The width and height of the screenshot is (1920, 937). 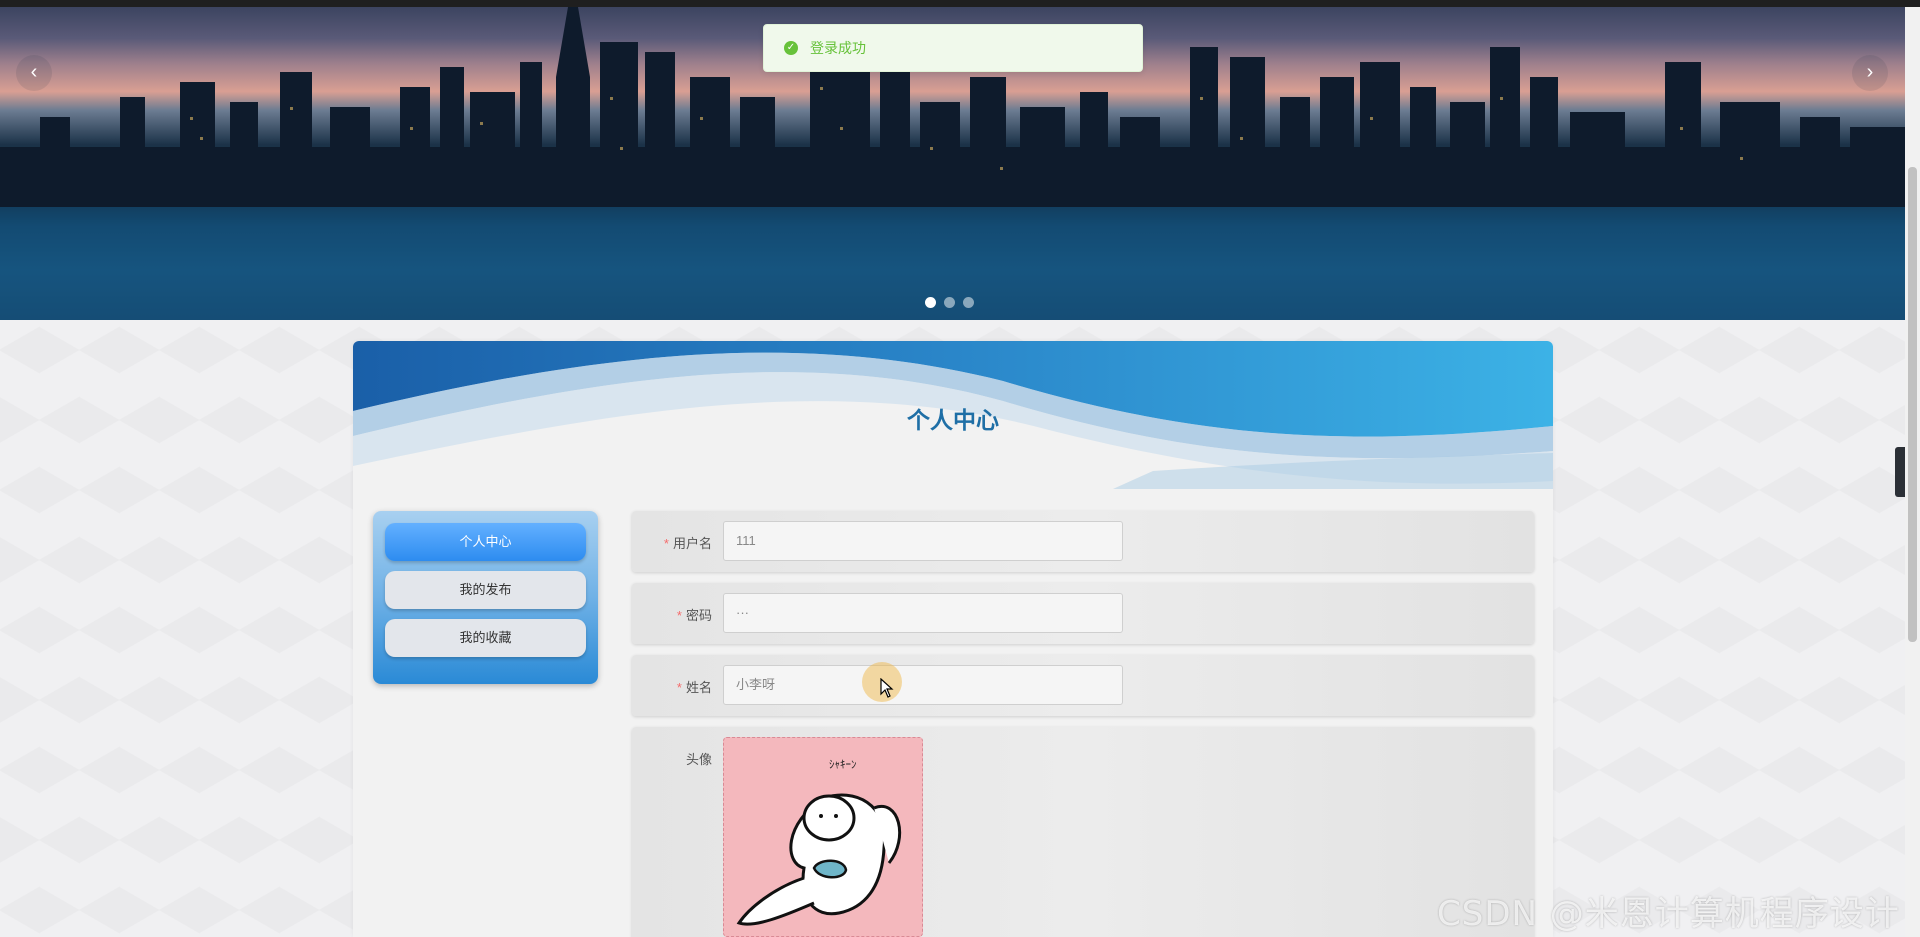 I want to click on chevron-right-icon: ›, so click(x=1870, y=72).